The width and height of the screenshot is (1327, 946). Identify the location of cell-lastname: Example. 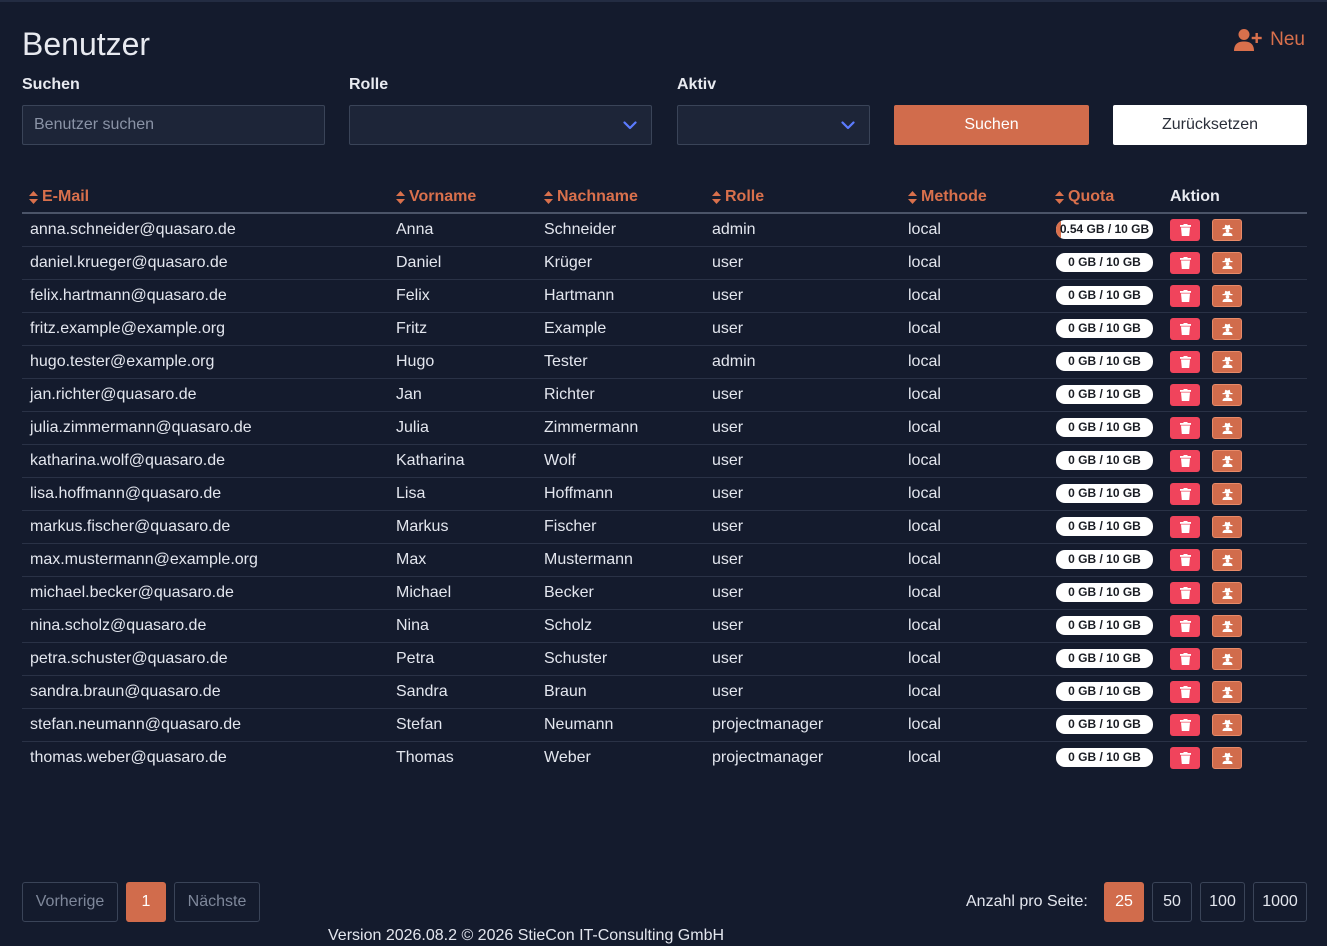
(575, 328).